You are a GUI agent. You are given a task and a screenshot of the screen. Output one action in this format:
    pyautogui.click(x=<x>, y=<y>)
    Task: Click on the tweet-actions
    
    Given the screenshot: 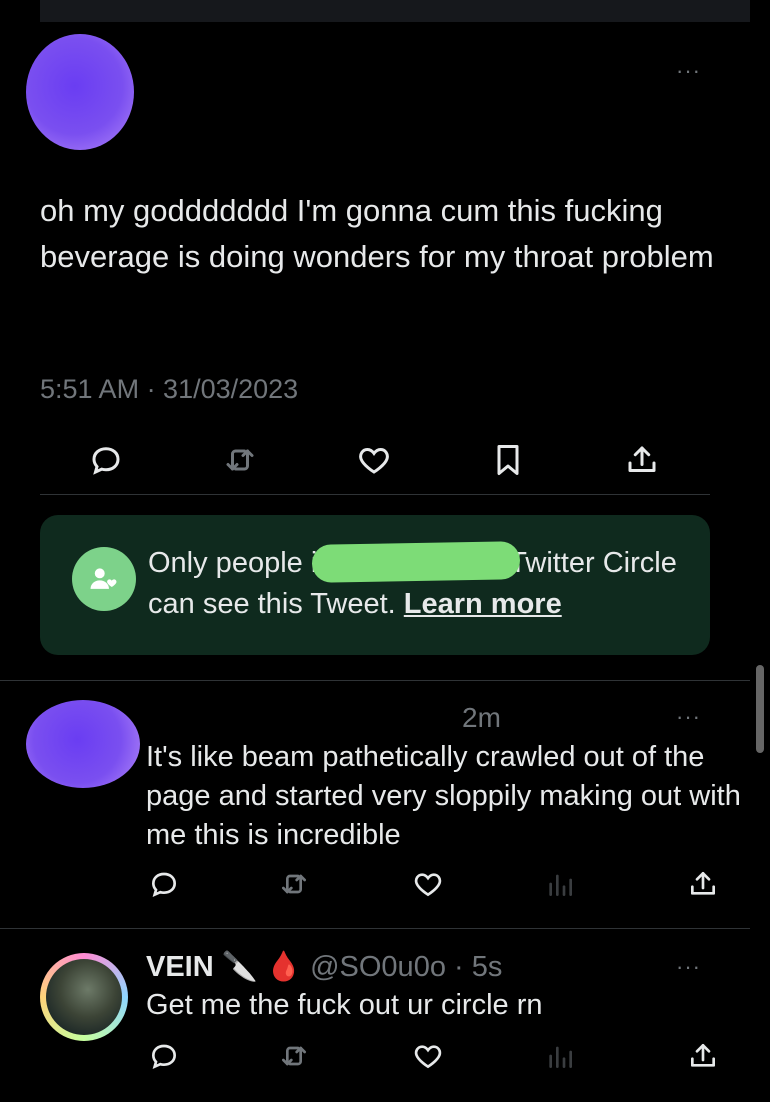 What is the action you would take?
    pyautogui.click(x=375, y=460)
    